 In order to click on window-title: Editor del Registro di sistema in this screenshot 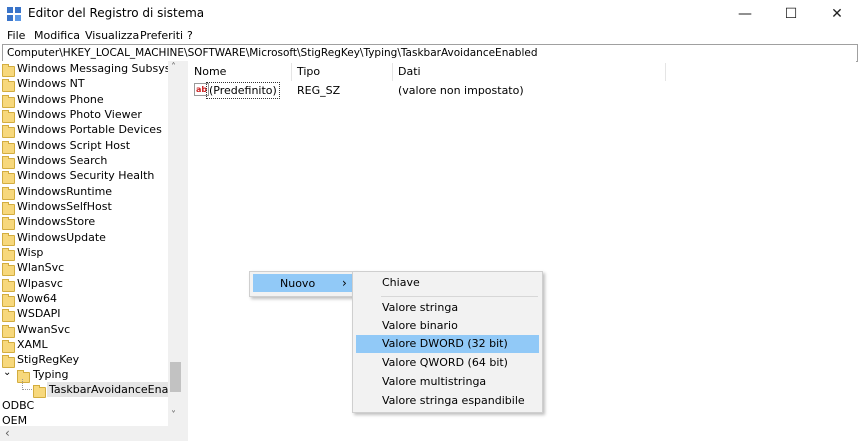, I will do `click(116, 13)`.